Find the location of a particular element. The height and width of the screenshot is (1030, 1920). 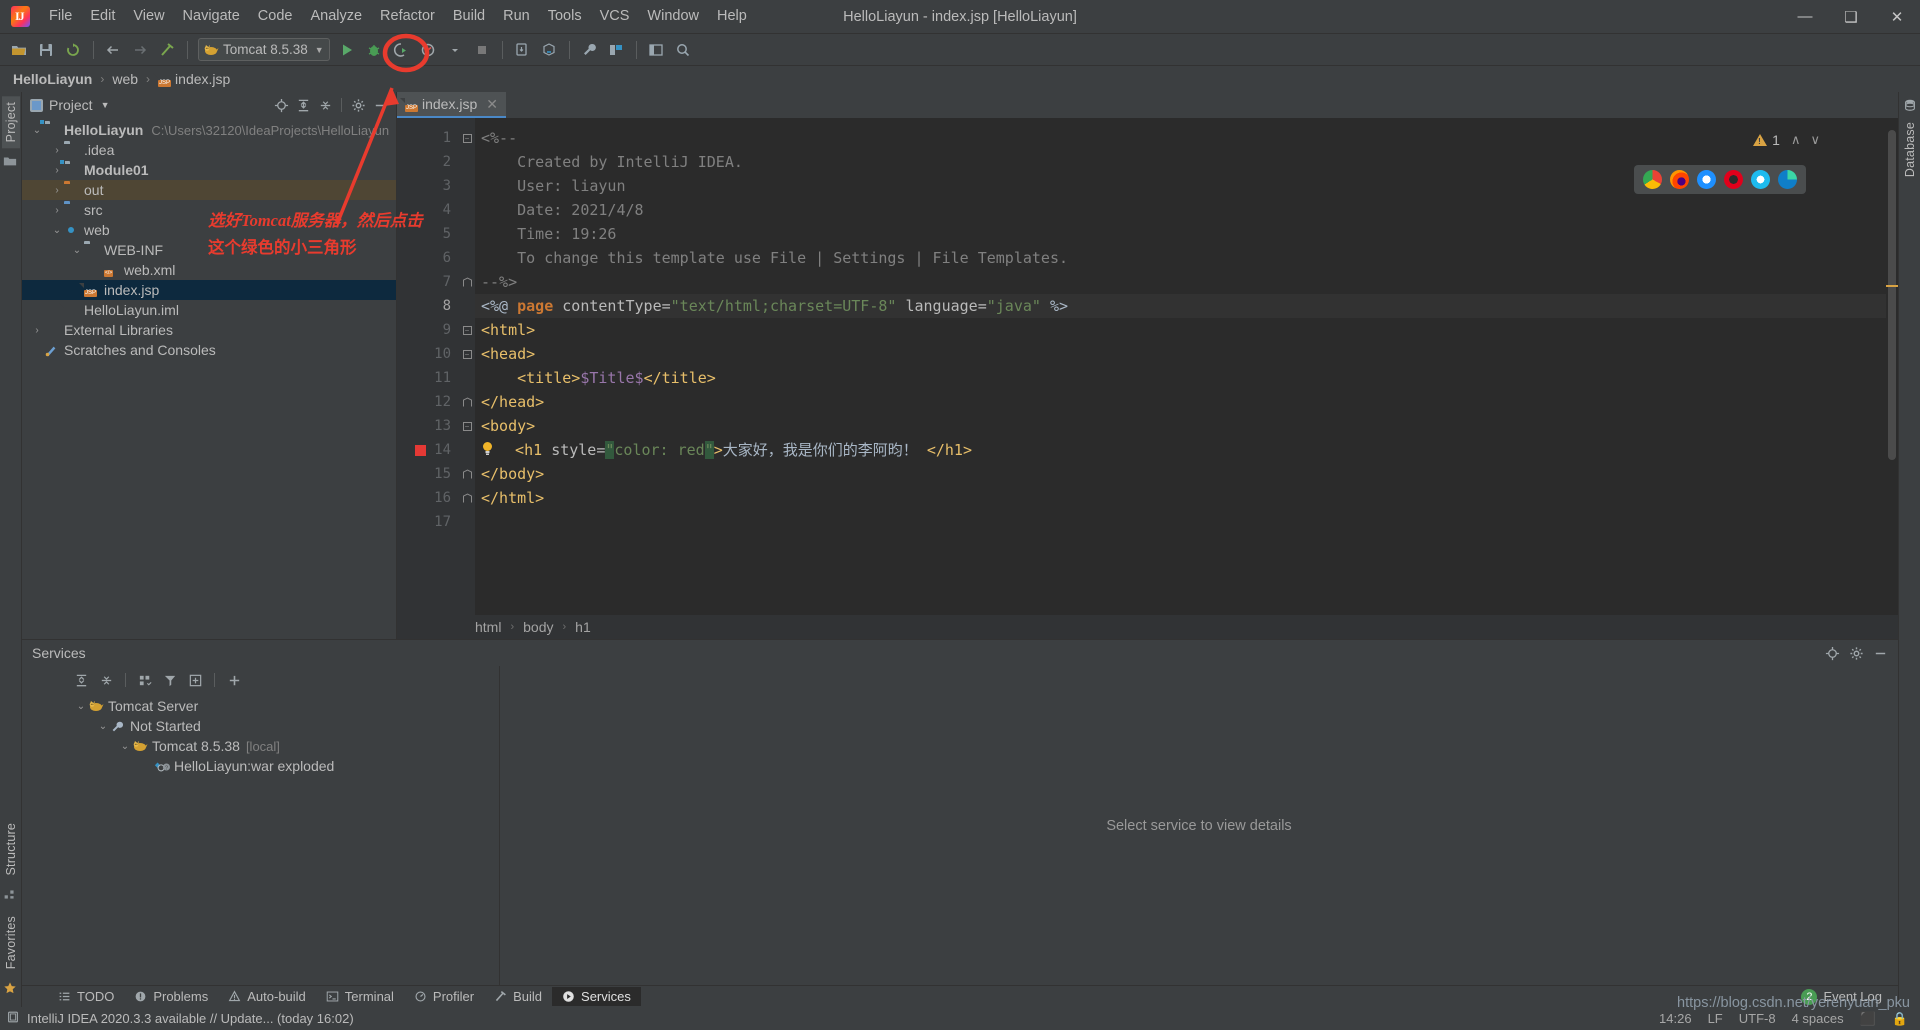

services-item-tomcat-server: ⌄ Tomcat Server is located at coordinates (260, 706).